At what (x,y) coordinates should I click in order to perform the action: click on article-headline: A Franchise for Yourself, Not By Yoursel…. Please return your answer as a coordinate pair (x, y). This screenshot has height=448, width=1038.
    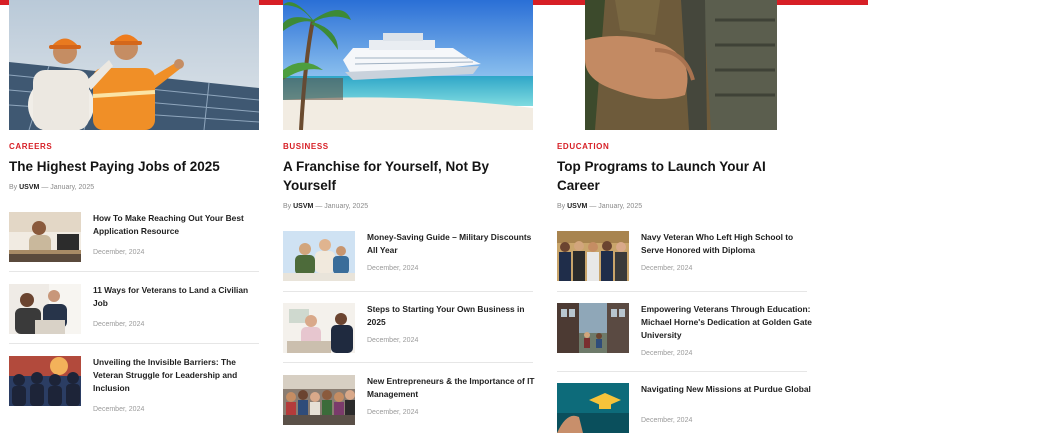
    Looking at the image, I should click on (409, 176).